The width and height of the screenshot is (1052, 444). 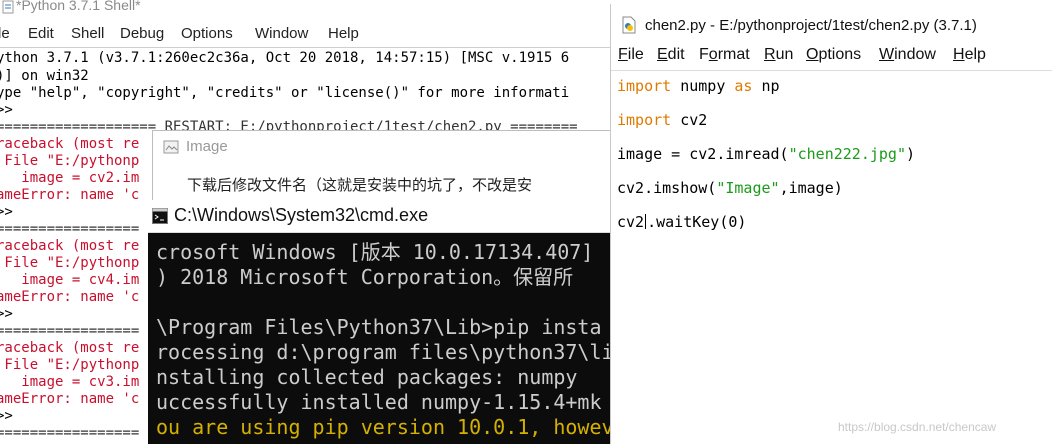 What do you see at coordinates (41, 33) in the screenshot?
I see `shell-menu-edit: Edit` at bounding box center [41, 33].